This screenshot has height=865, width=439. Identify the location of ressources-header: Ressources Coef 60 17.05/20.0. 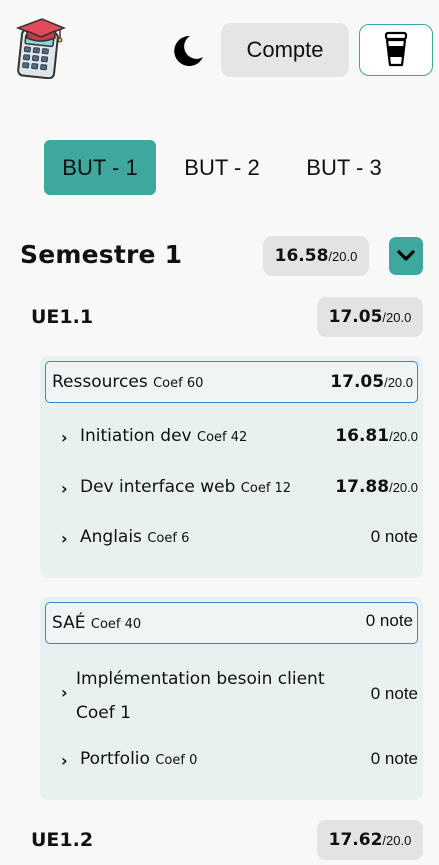
(231, 382).